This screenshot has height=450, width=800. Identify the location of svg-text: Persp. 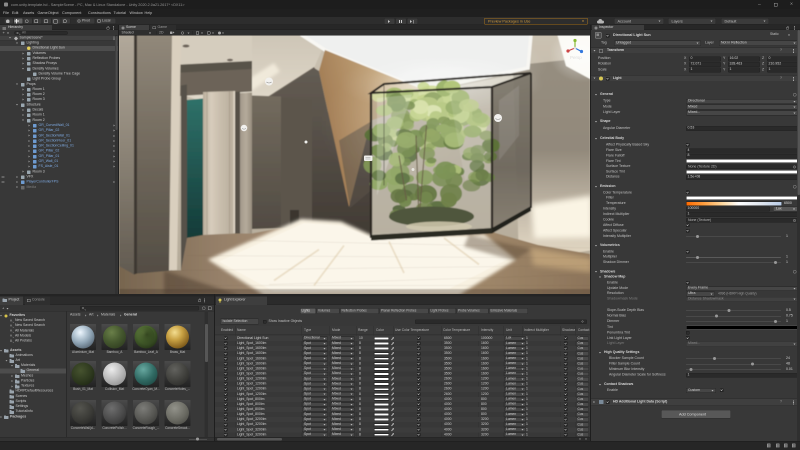
(576, 57).